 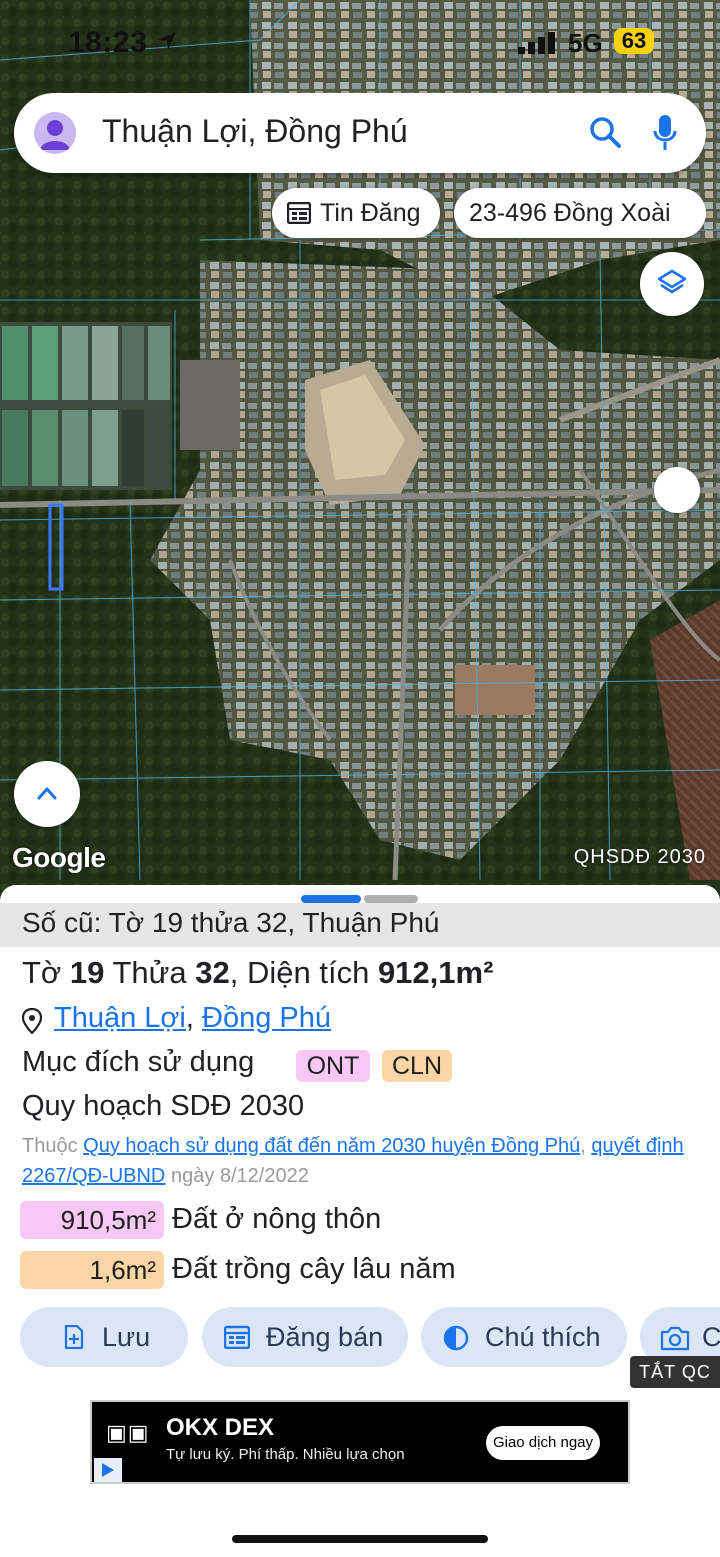 I want to click on home-indicator, so click(x=360, y=1539).